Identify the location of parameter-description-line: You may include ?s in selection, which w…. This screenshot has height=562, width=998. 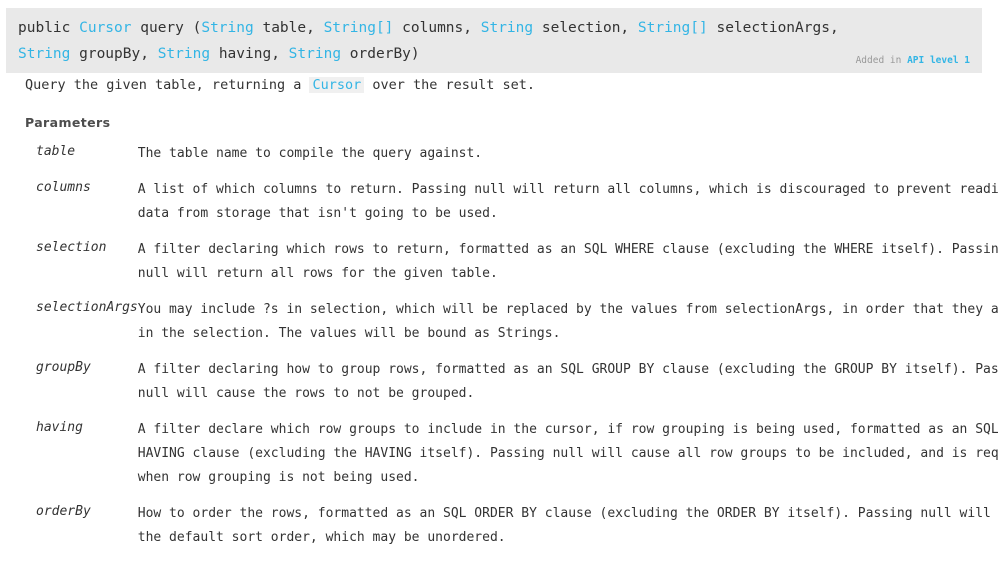
(567, 309).